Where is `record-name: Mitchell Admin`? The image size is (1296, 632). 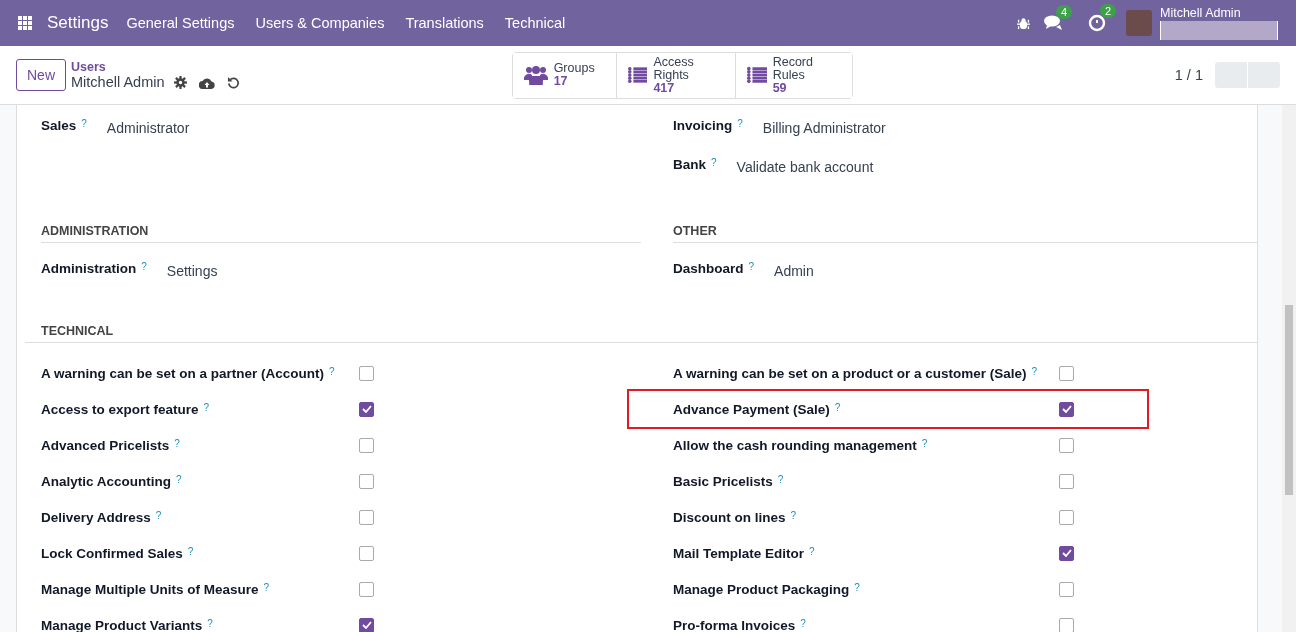 record-name: Mitchell Admin is located at coordinates (118, 82).